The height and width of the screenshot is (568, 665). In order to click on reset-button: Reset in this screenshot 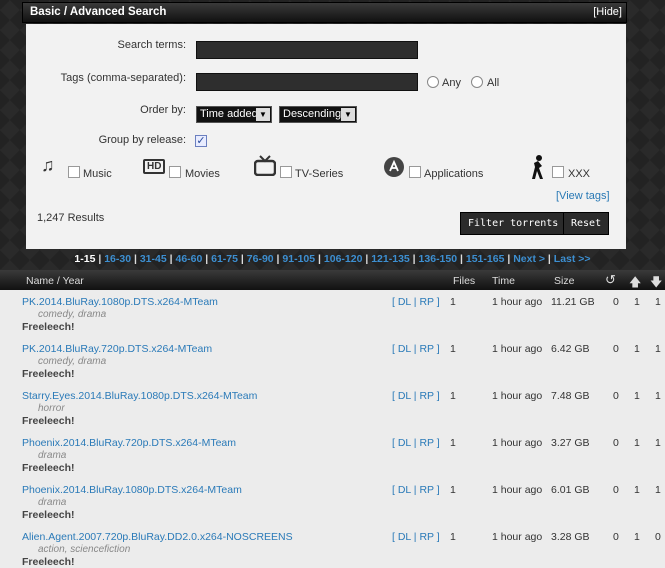, I will do `click(586, 223)`.